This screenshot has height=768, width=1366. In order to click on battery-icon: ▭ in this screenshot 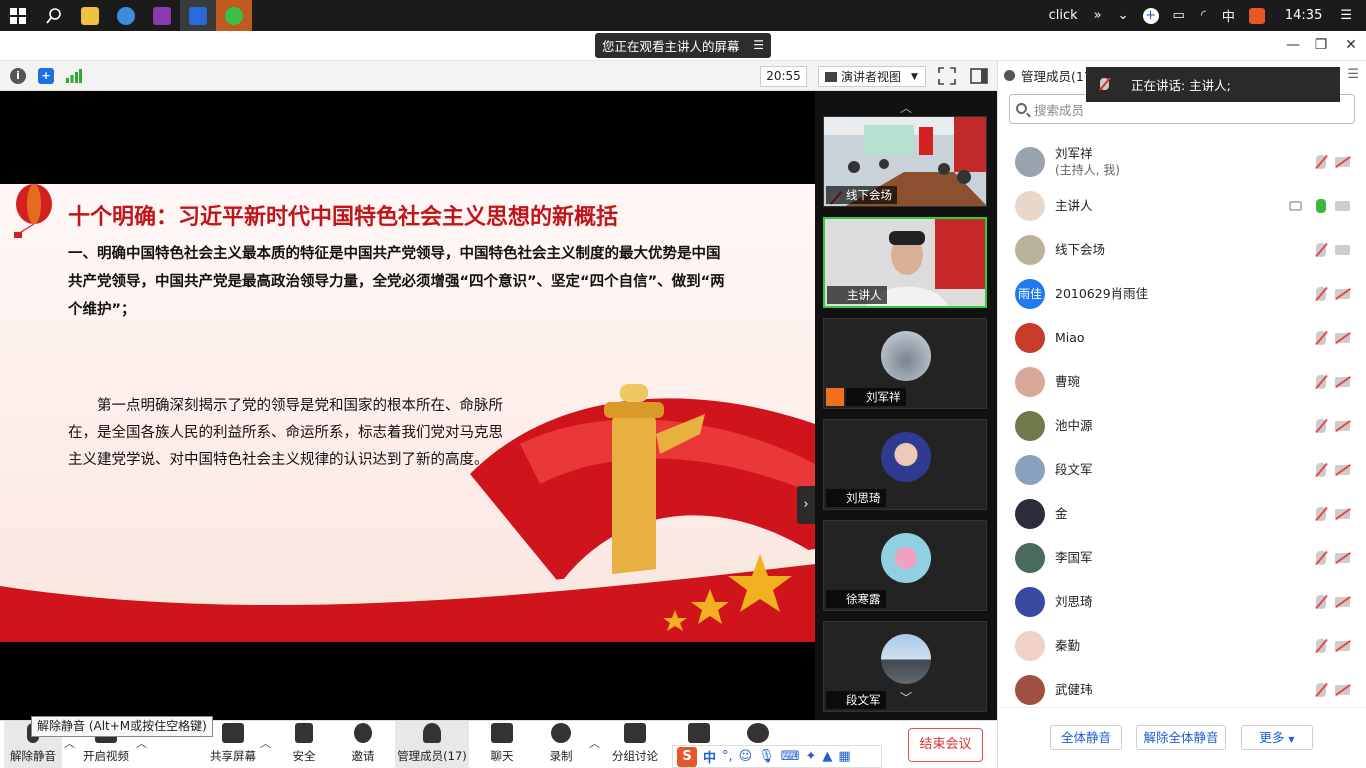, I will do `click(1179, 15)`.